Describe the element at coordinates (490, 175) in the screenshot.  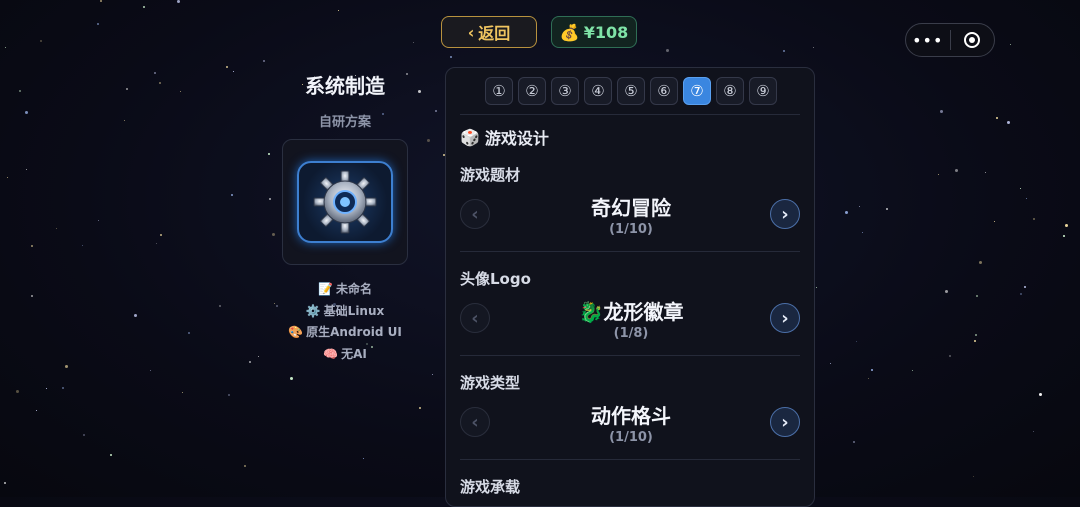
I see `field-label-theme: 游戏题材` at that location.